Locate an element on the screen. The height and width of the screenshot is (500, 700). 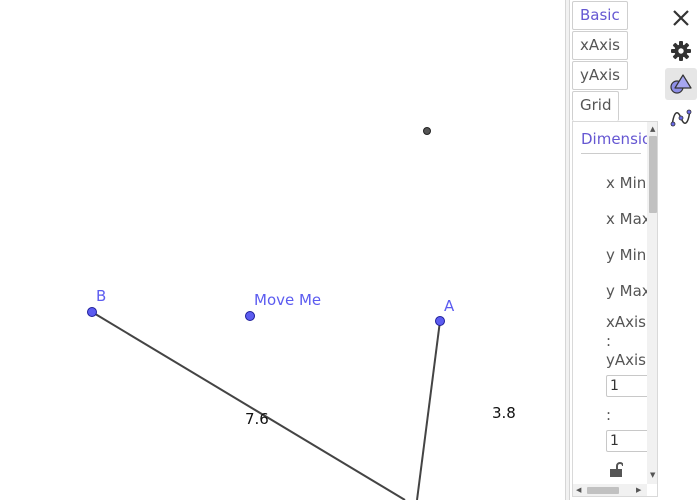
gear-icon is located at coordinates (681, 51).